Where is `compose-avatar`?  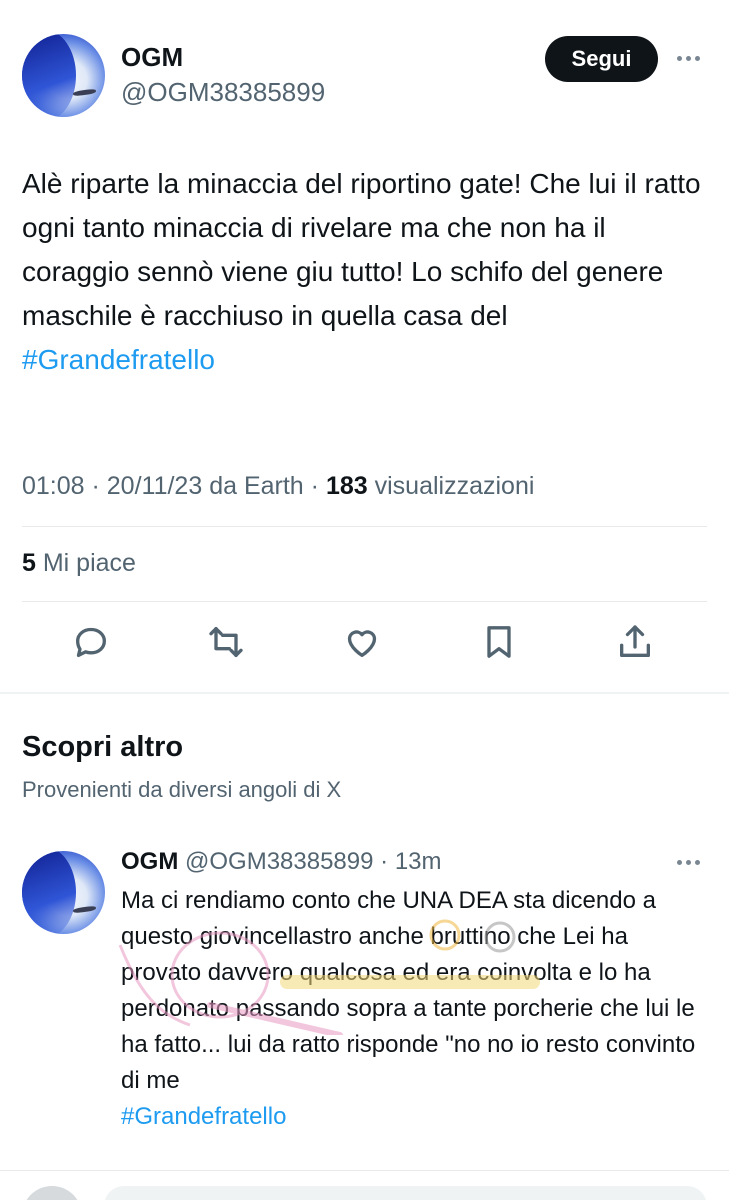
compose-avatar is located at coordinates (52, 1193).